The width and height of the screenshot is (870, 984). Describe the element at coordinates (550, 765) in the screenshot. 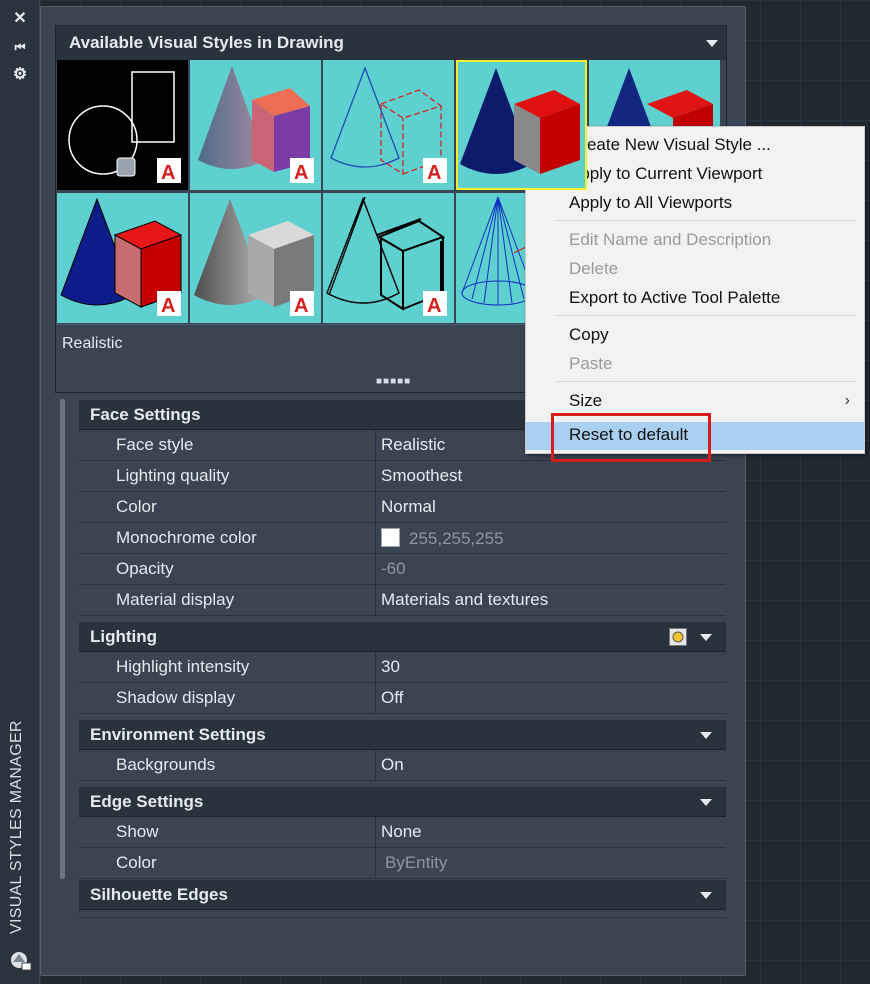

I see `property-value: On` at that location.